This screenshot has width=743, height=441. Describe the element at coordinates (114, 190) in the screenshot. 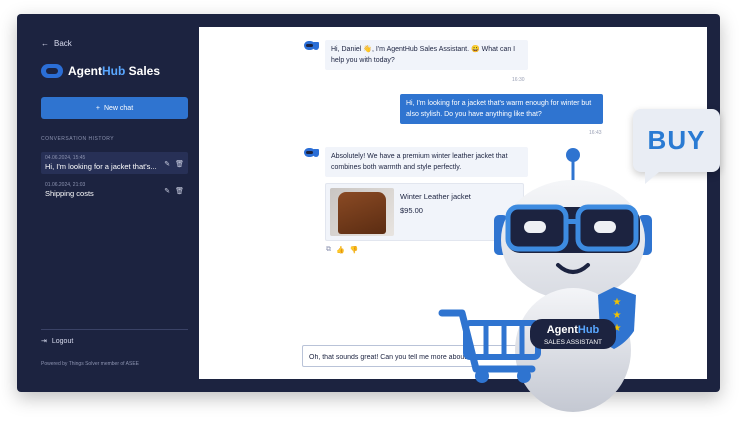

I see `conversation-item: 01.06.2024, 21:03 Shipping costs ✎ 🗑` at that location.